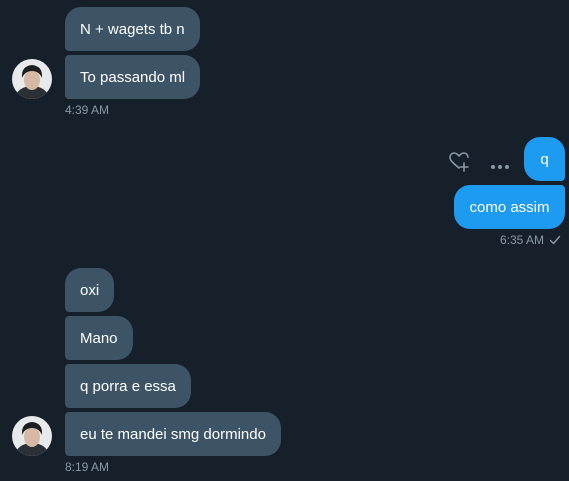  I want to click on message-bubble-incoming: N + wagets tb n, so click(132, 29).